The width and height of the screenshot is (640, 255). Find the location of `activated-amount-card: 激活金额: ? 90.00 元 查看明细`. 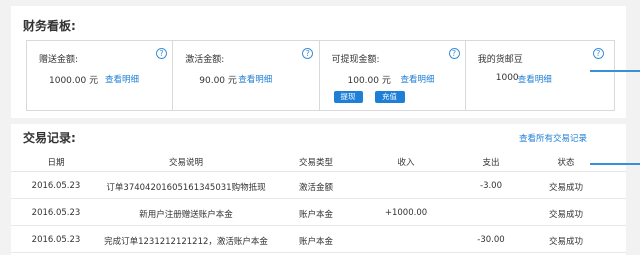

activated-amount-card: 激活金额: ? 90.00 元 查看明细 is located at coordinates (246, 75).